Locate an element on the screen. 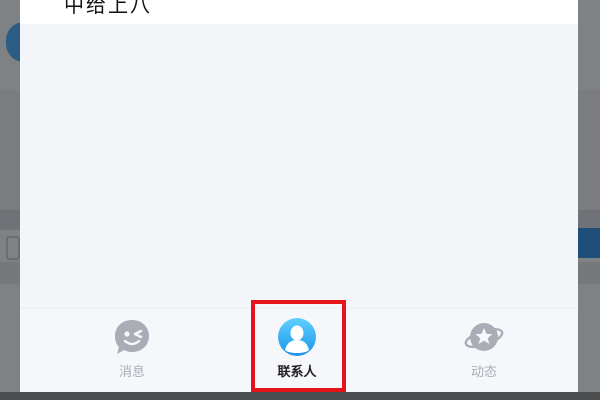 The height and width of the screenshot is (400, 600). background-accent-bar is located at coordinates (589, 243).